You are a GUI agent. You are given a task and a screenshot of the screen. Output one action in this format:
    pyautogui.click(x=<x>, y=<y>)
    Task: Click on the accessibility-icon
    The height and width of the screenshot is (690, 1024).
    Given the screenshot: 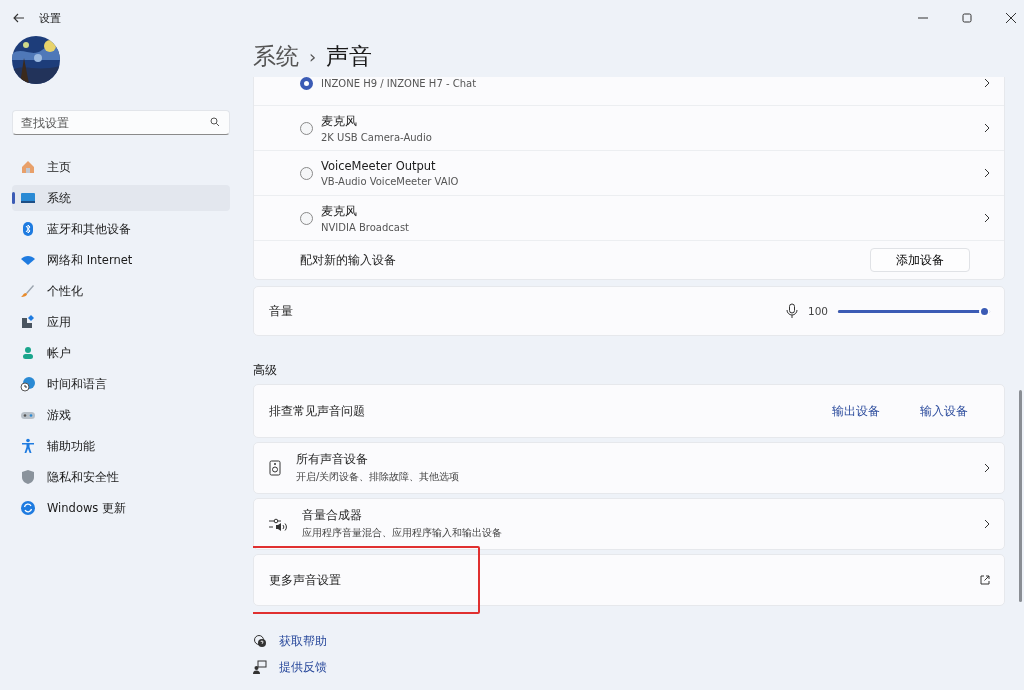 What is the action you would take?
    pyautogui.click(x=28, y=446)
    